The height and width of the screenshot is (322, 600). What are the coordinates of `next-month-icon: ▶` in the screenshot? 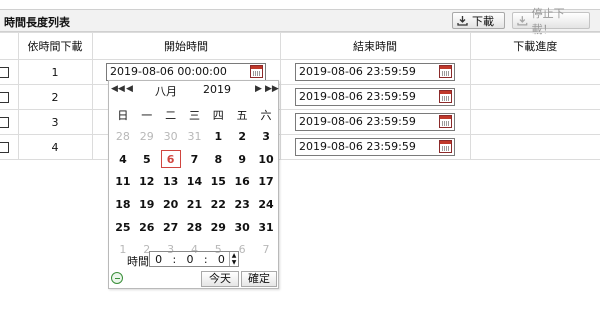 It's located at (258, 91).